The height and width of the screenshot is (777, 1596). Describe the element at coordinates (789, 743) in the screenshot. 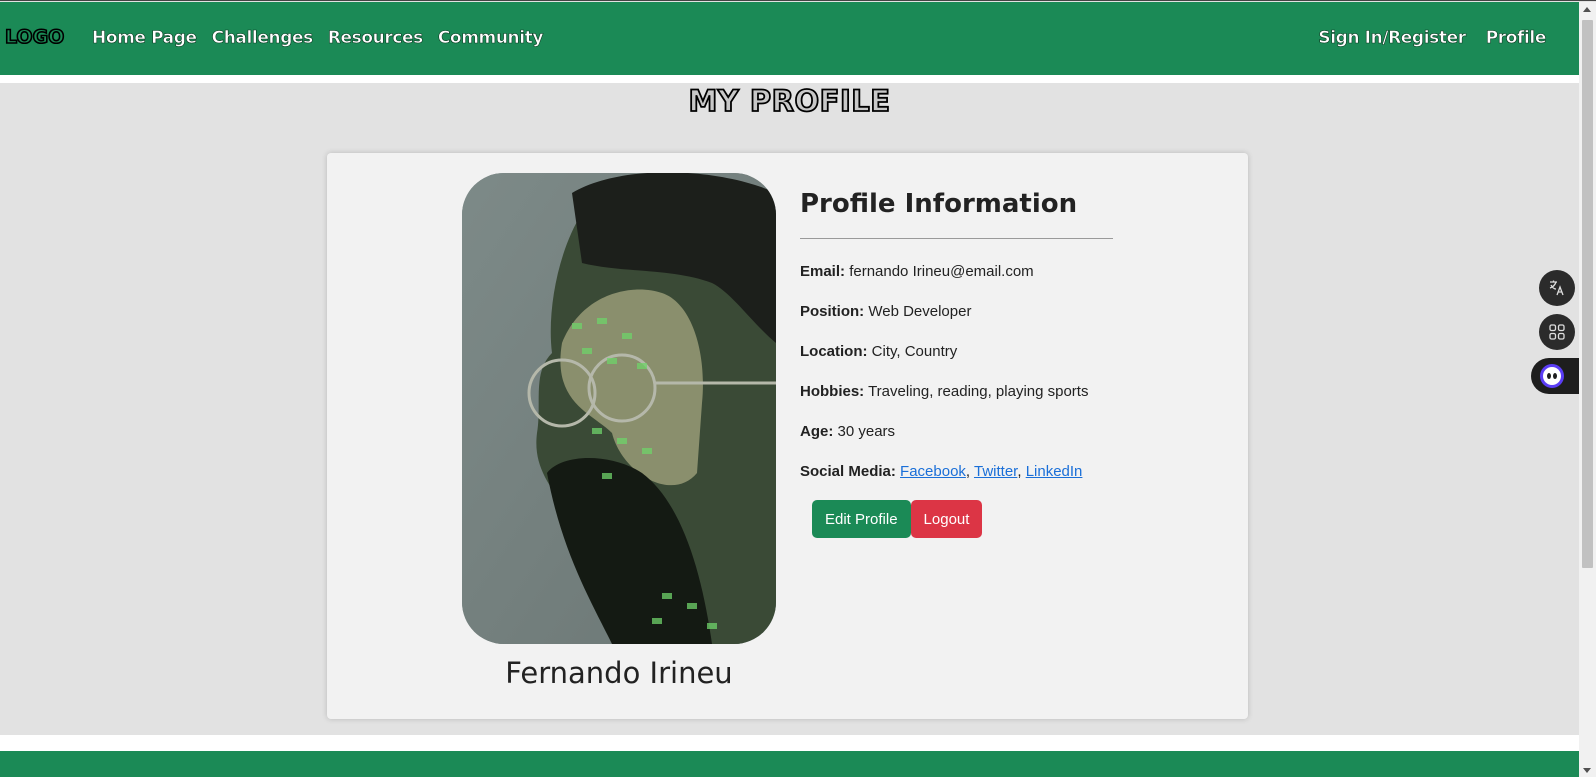

I see `footer-divider` at that location.